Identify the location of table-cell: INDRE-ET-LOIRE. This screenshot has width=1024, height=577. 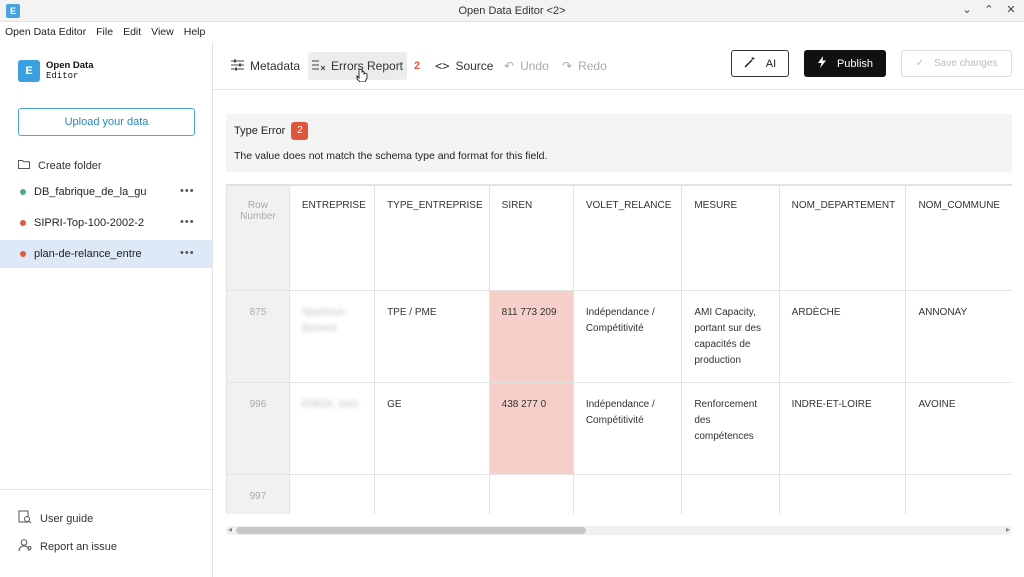
(842, 428).